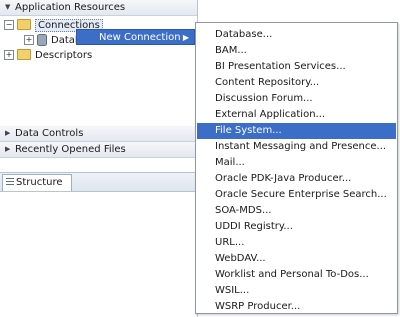 The image size is (400, 317). Describe the element at coordinates (140, 37) in the screenshot. I see `new-connection-label: New Connection` at that location.